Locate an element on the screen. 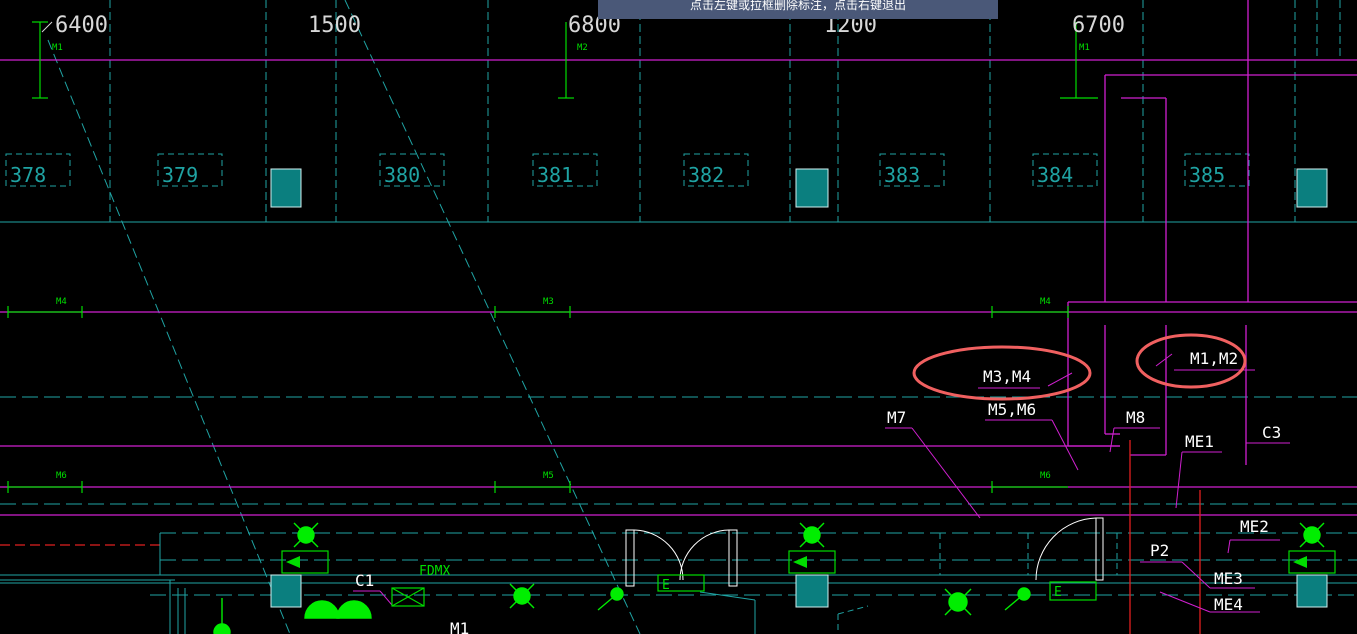  light-fixtures is located at coordinates (769, 578).